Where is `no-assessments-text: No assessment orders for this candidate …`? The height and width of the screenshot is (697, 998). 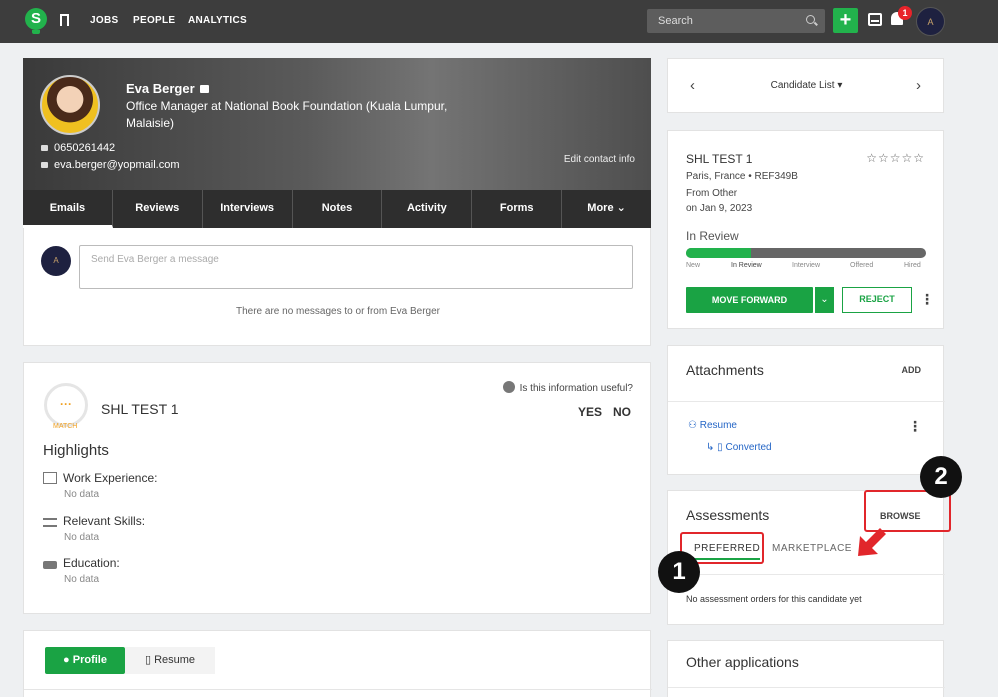
no-assessments-text: No assessment orders for this candidate … is located at coordinates (774, 599).